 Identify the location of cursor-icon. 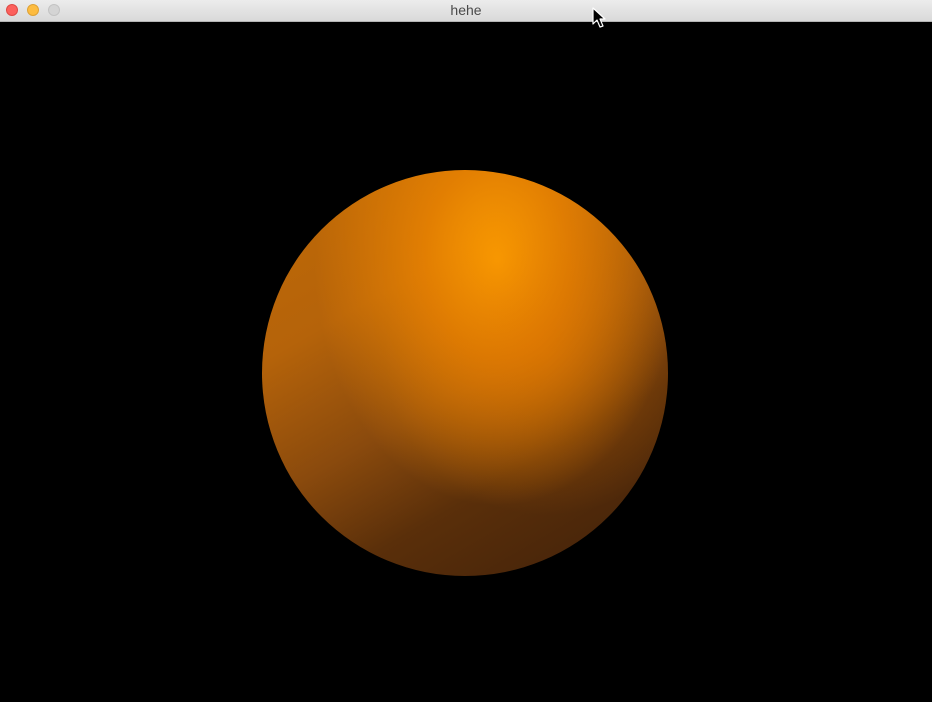
(599, 17).